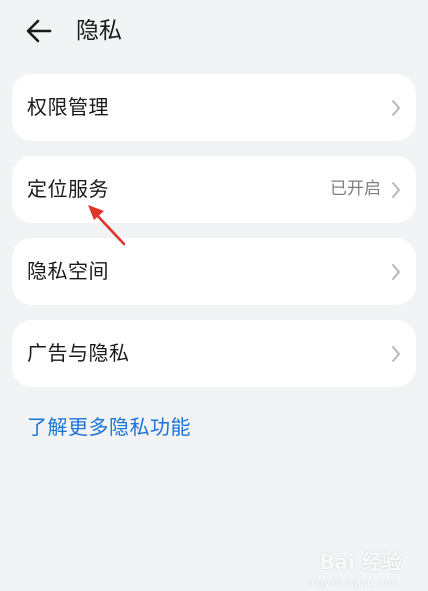 This screenshot has height=591, width=428. What do you see at coordinates (39, 31) in the screenshot?
I see `back-arrow-icon` at bounding box center [39, 31].